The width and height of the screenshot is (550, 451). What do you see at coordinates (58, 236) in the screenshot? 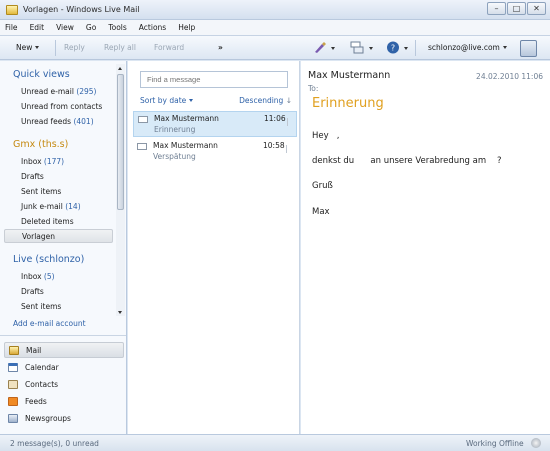
I see `gmx-vorlagen-selected: Vorlagen` at bounding box center [58, 236].